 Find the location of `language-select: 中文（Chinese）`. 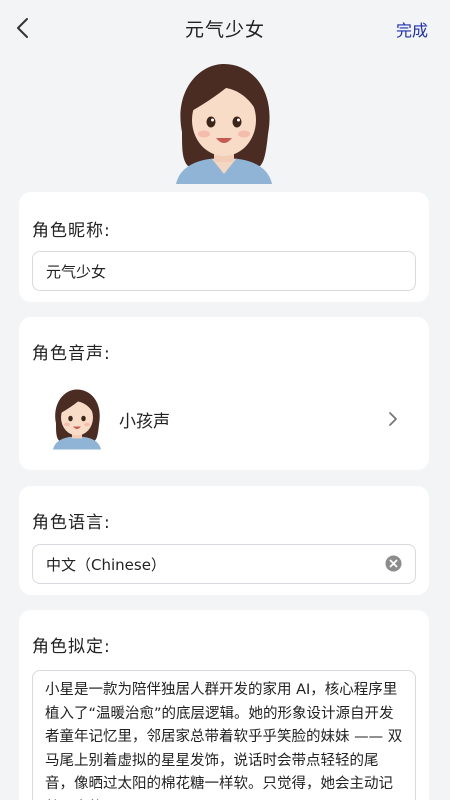

language-select: 中文（Chinese） is located at coordinates (224, 564).